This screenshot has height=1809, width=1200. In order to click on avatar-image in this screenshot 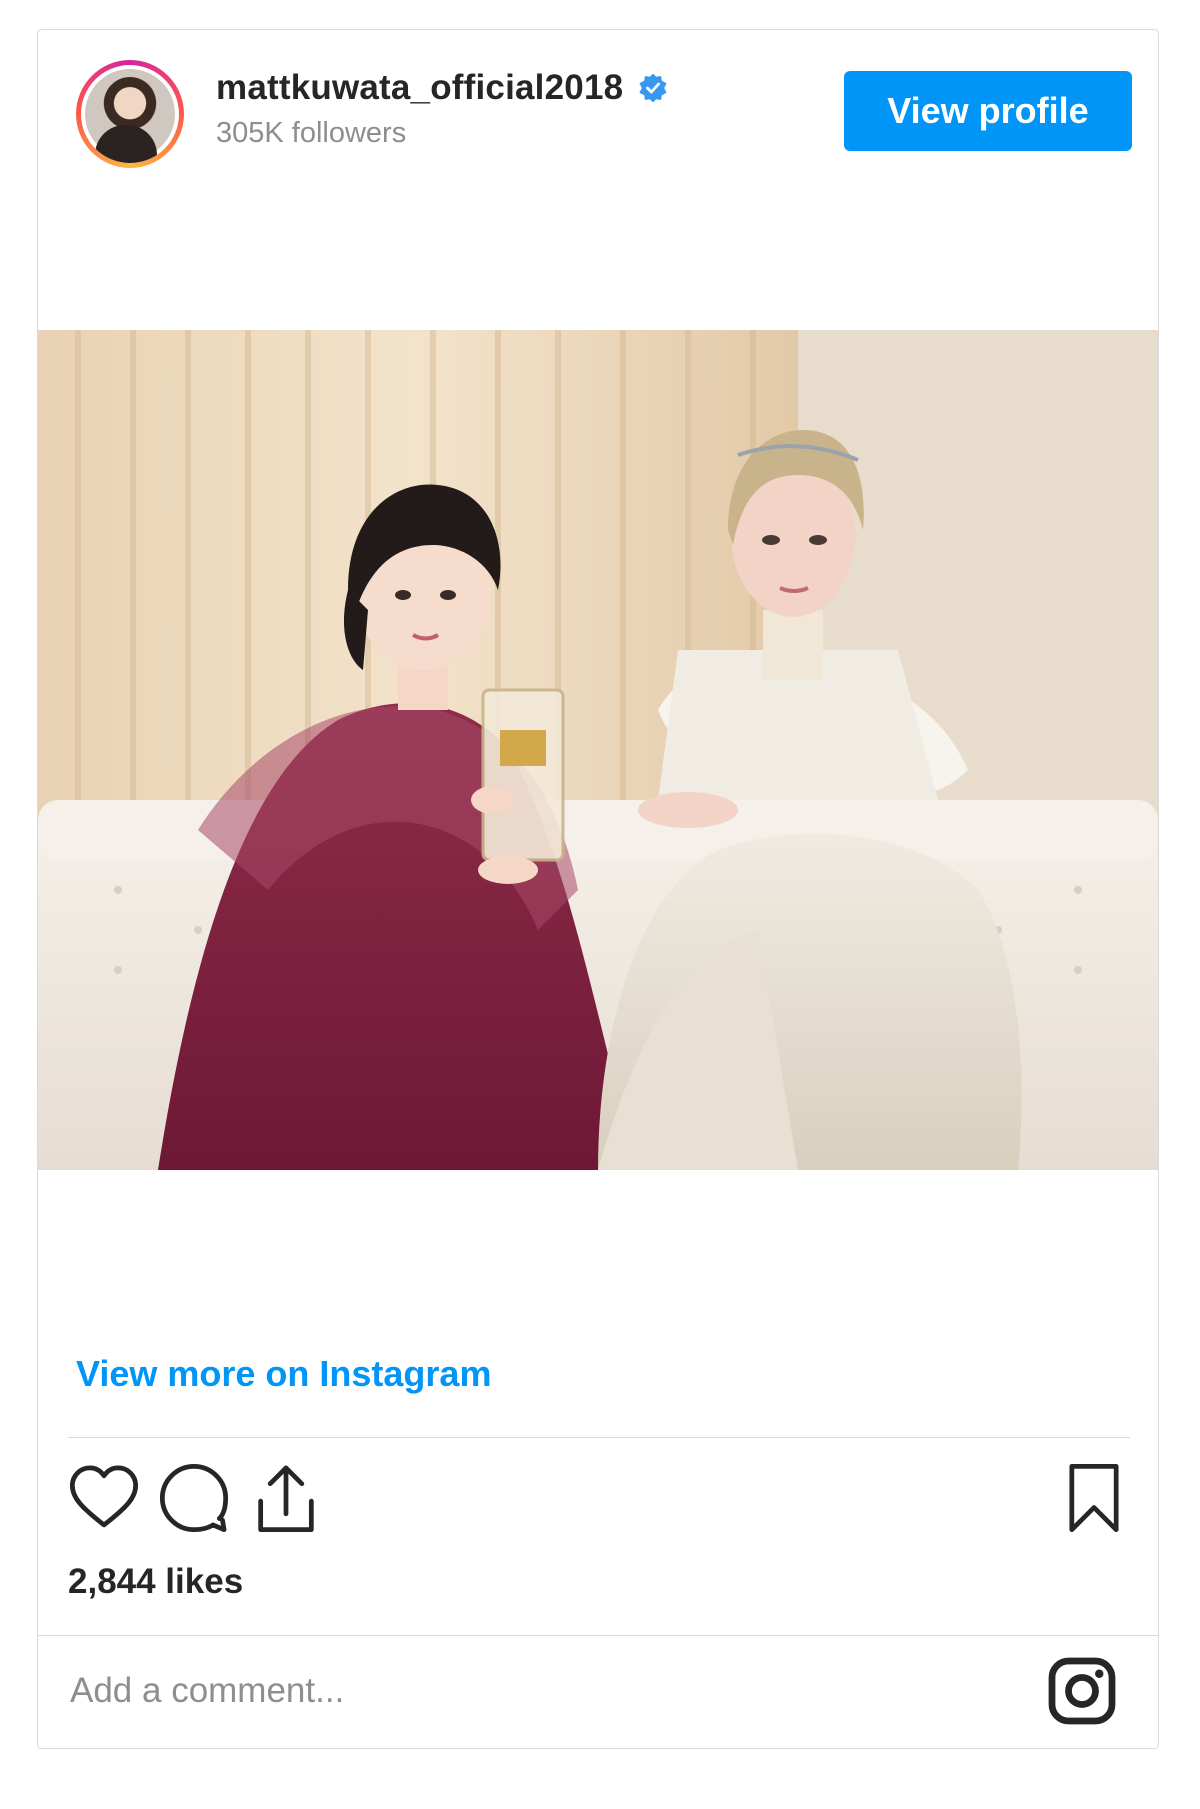, I will do `click(130, 114)`.